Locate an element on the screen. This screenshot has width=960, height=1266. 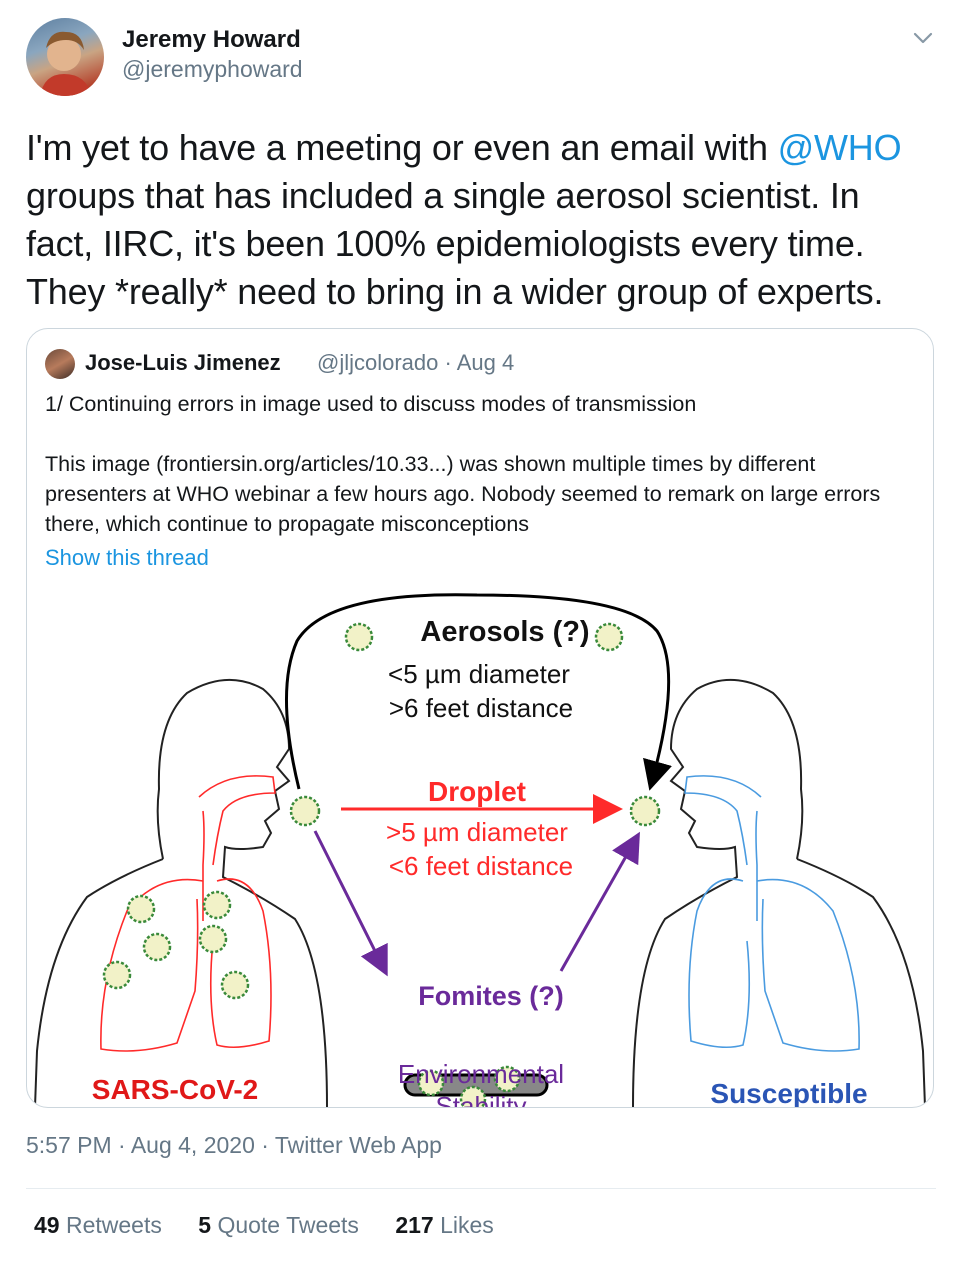
tweet-timestamp: 5:57 PM · Aug 4, 2020 · Twitter Web App is located at coordinates (234, 1145).